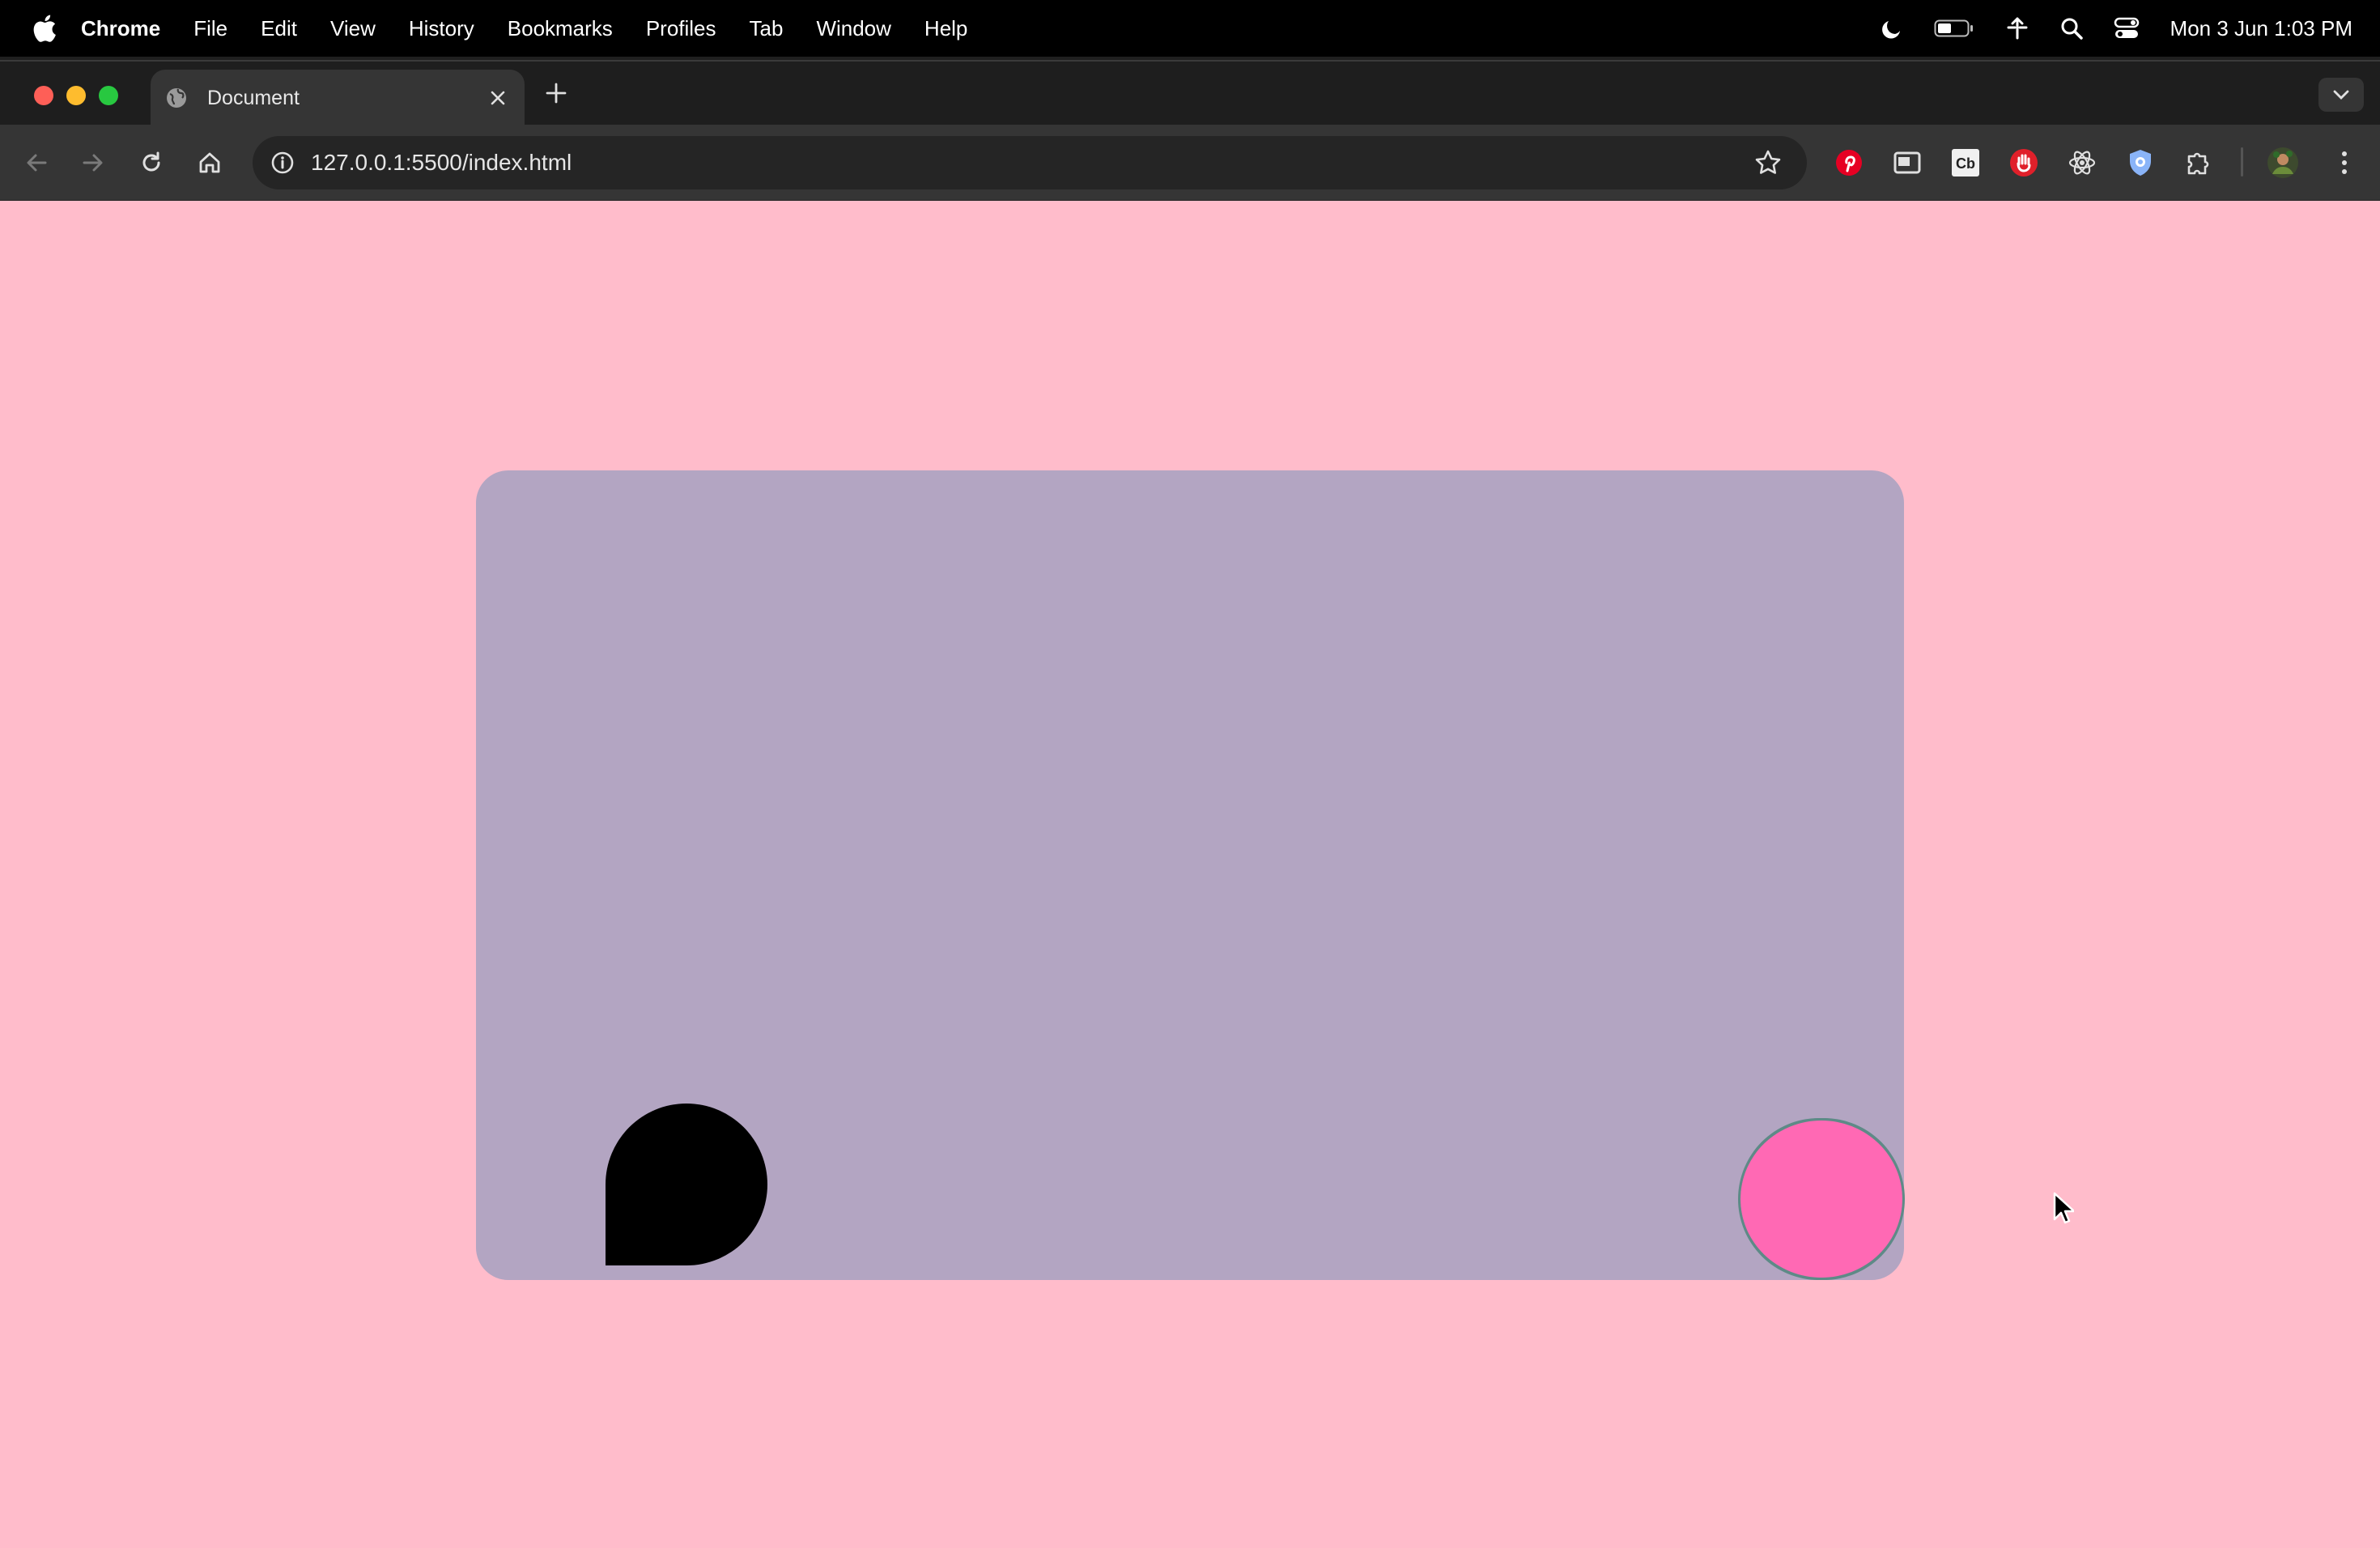 Image resolution: width=2380 pixels, height=1548 pixels. What do you see at coordinates (93, 163) in the screenshot?
I see `forward-arrow-icon` at bounding box center [93, 163].